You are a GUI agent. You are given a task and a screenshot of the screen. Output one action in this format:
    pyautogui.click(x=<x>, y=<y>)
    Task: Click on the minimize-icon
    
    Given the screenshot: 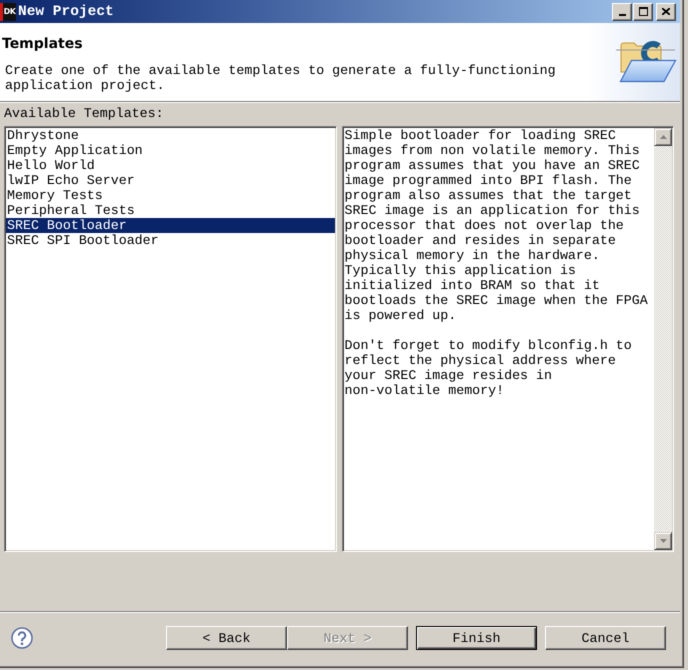 What is the action you would take?
    pyautogui.click(x=622, y=15)
    